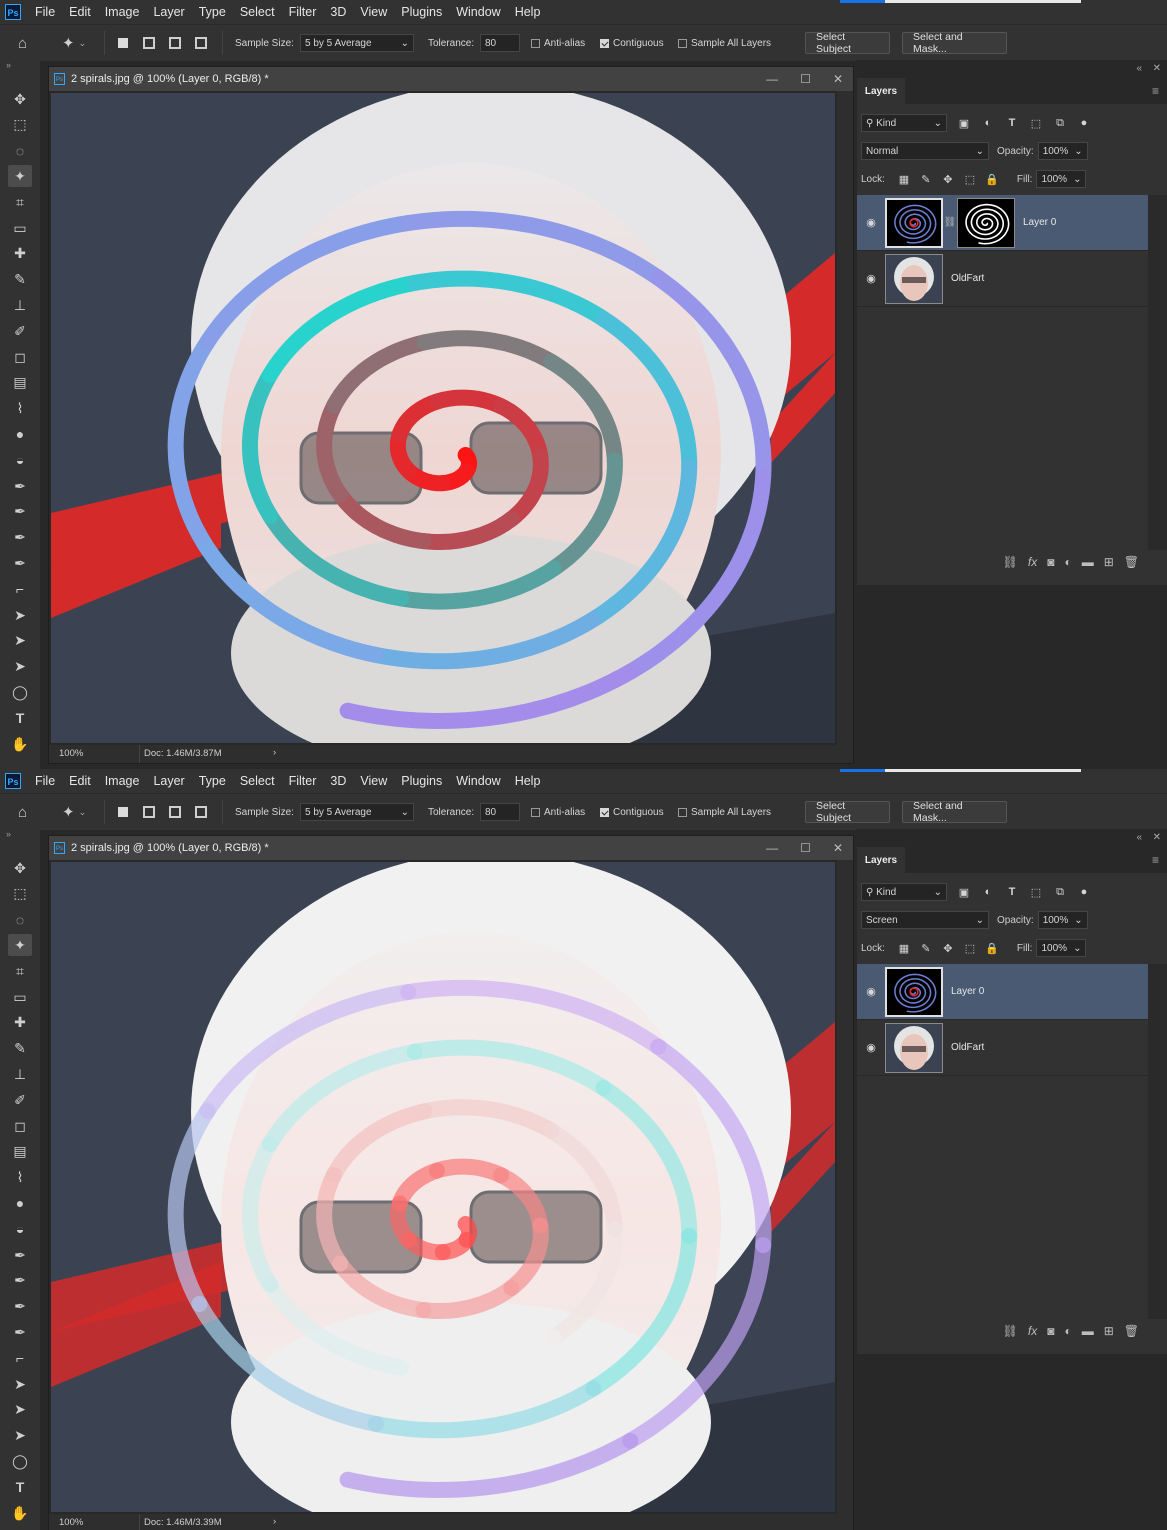 Image resolution: width=1167 pixels, height=1530 pixels. I want to click on photoshop-logo-icon: Ps, so click(13, 781).